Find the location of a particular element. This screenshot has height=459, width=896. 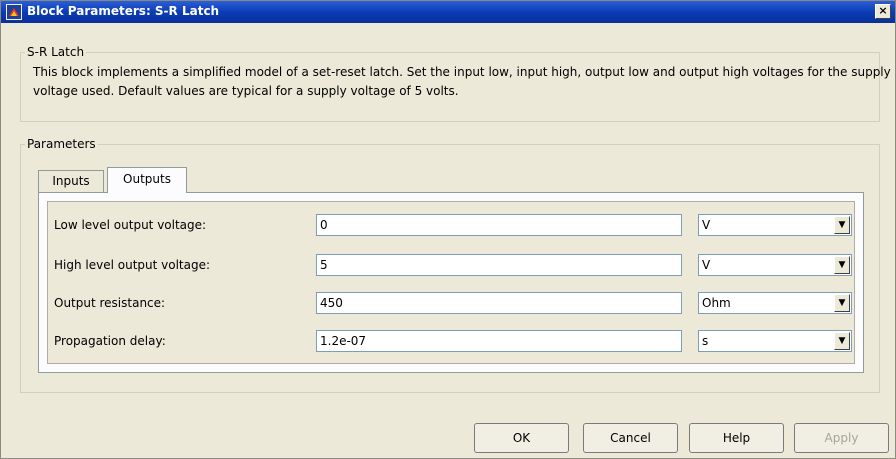

window-title: Block Parameters: S-R Latch is located at coordinates (123, 11).